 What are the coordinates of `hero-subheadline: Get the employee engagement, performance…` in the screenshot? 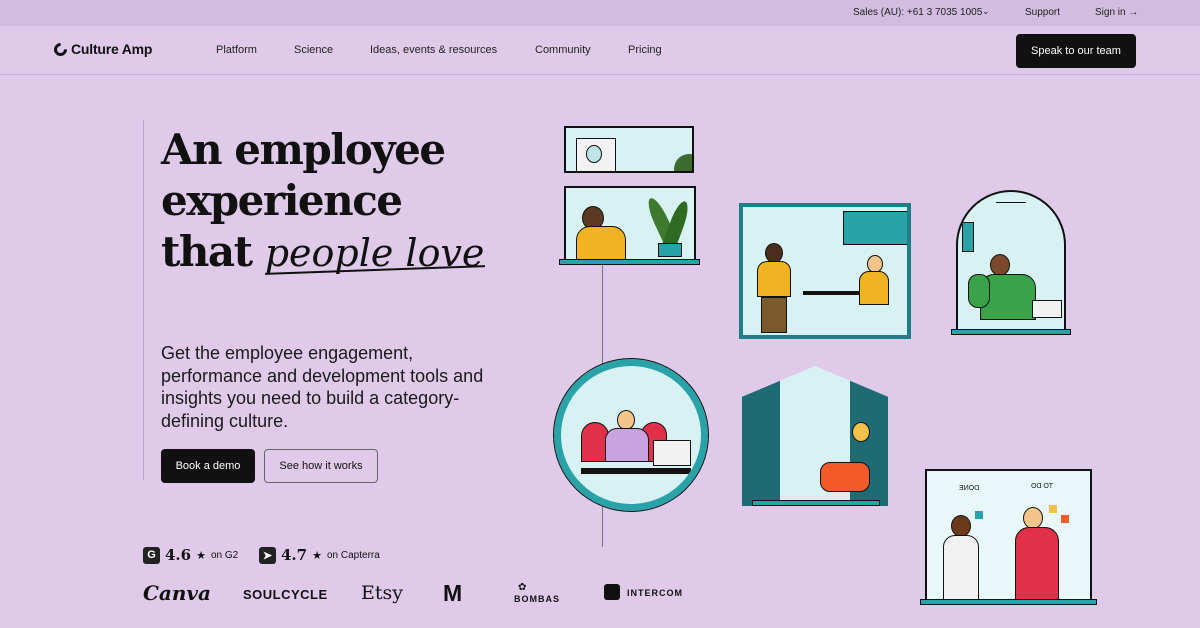 It's located at (322, 387).